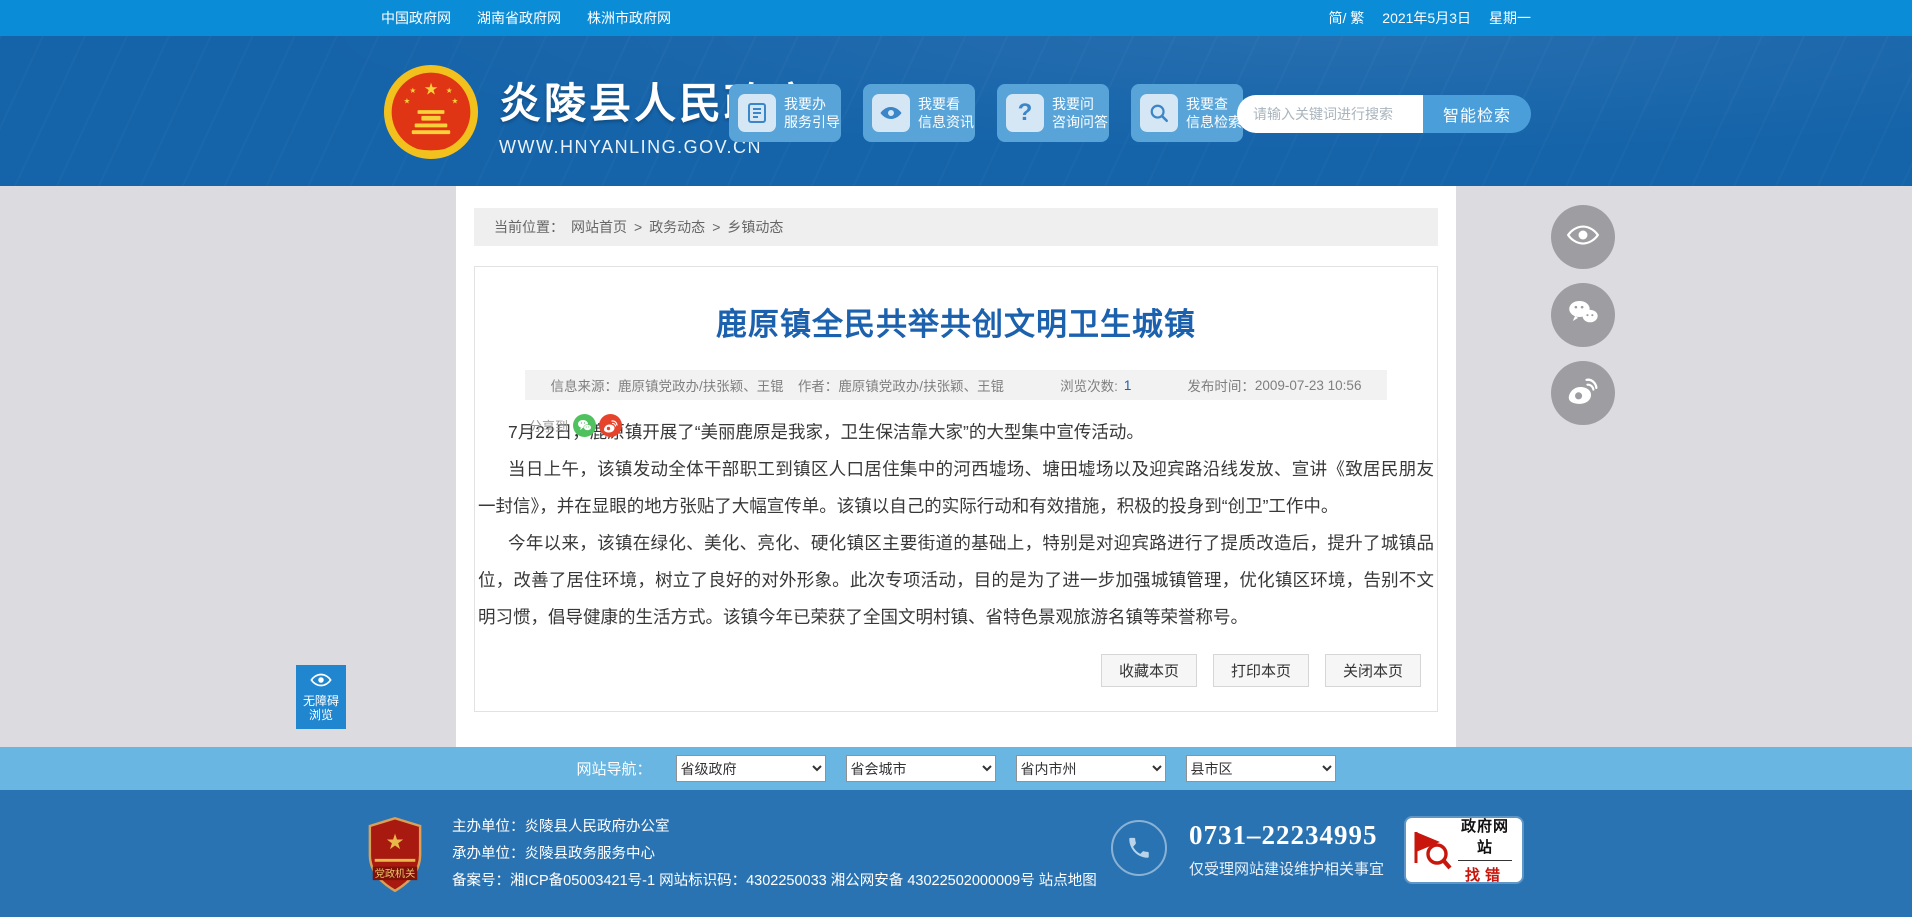 This screenshot has height=917, width=1912. I want to click on quick-button-line1: 我要查, so click(1207, 104).